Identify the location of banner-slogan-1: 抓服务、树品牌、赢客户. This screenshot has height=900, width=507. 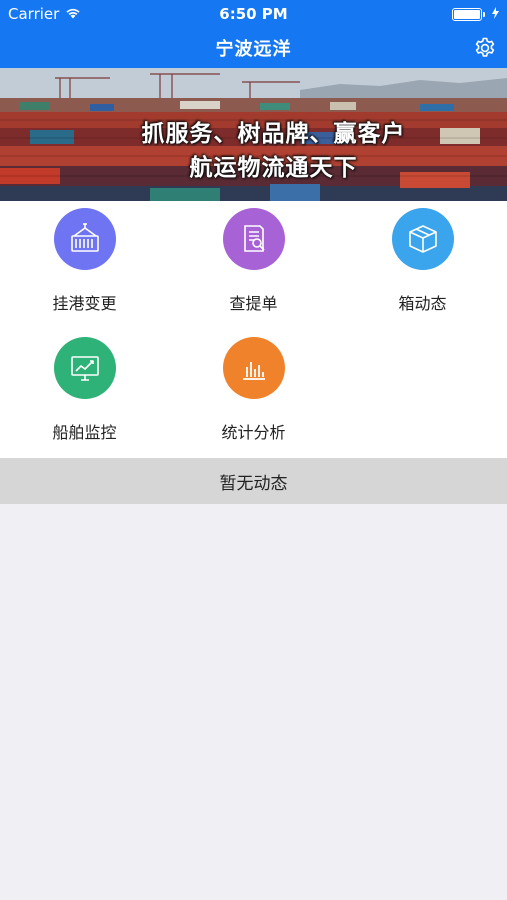
(273, 134).